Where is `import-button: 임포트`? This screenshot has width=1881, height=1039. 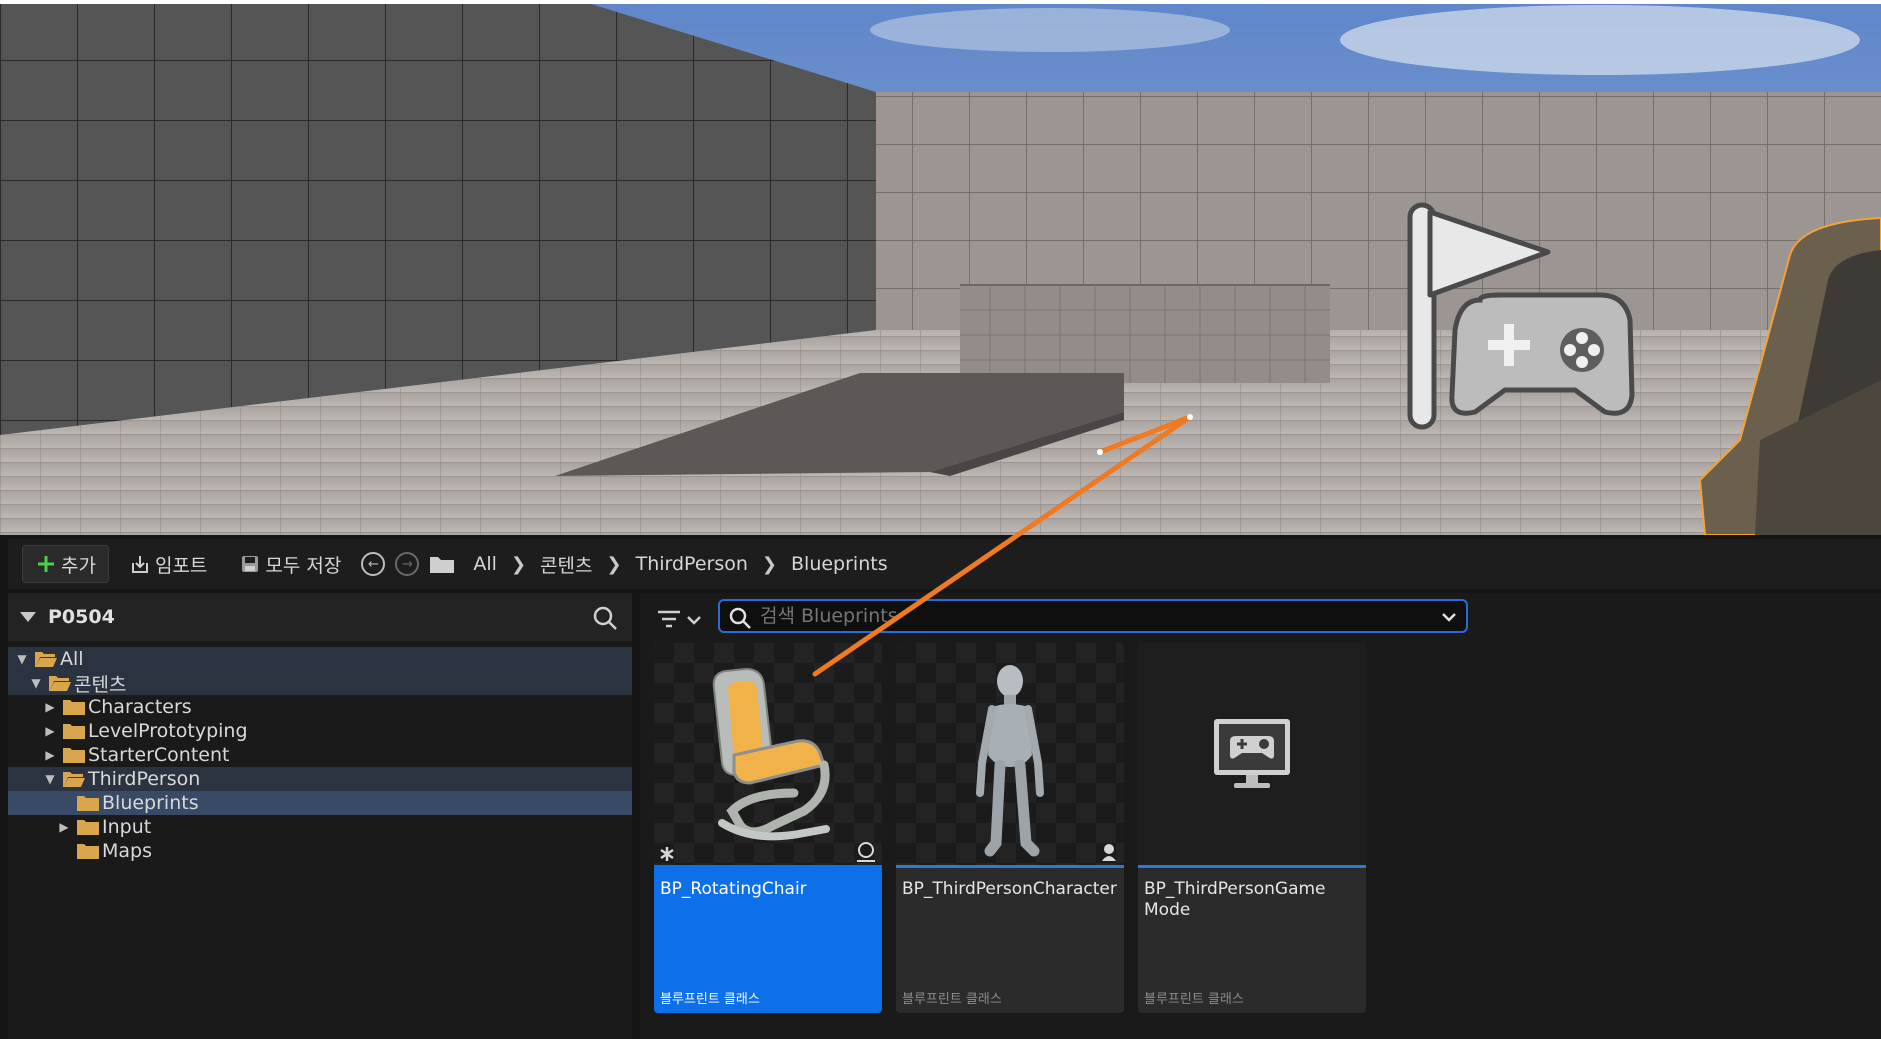
import-button: 임포트 is located at coordinates (168, 564).